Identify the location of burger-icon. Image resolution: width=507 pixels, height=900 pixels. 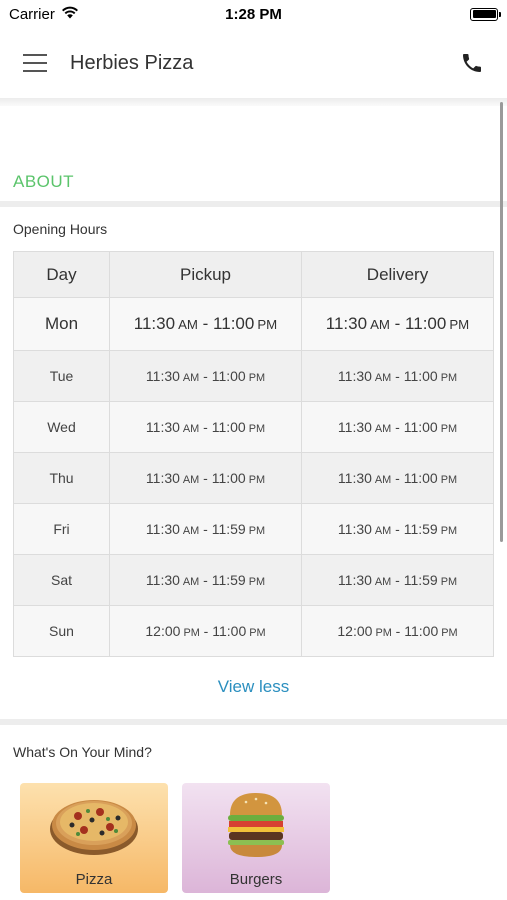
(256, 825).